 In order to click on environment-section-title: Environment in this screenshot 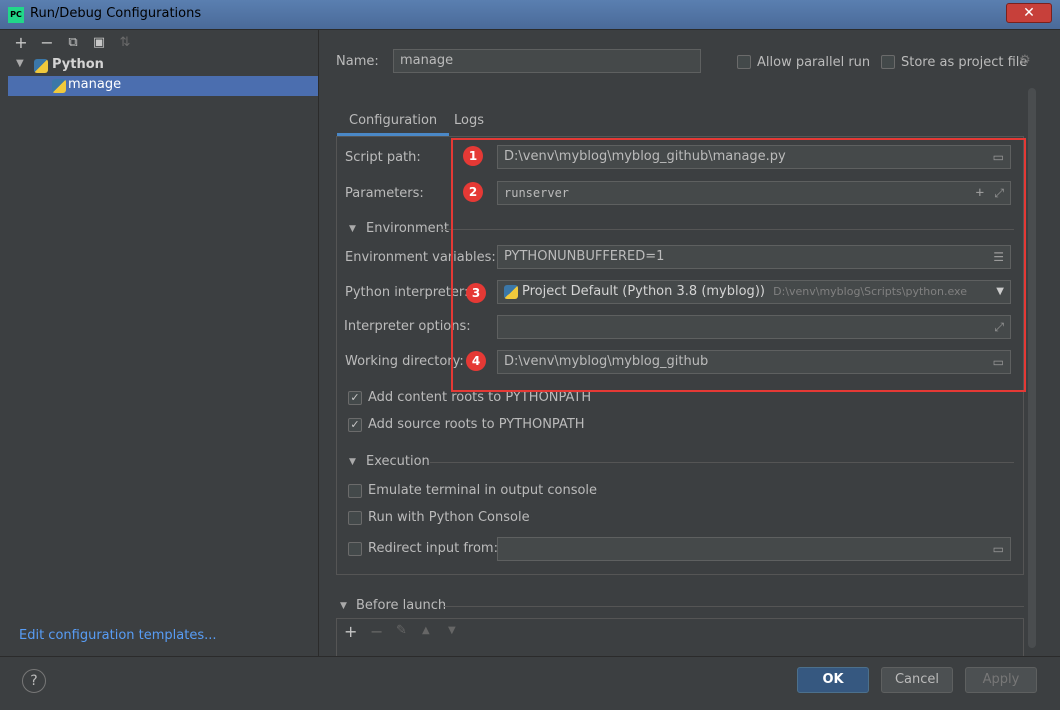, I will do `click(407, 228)`.